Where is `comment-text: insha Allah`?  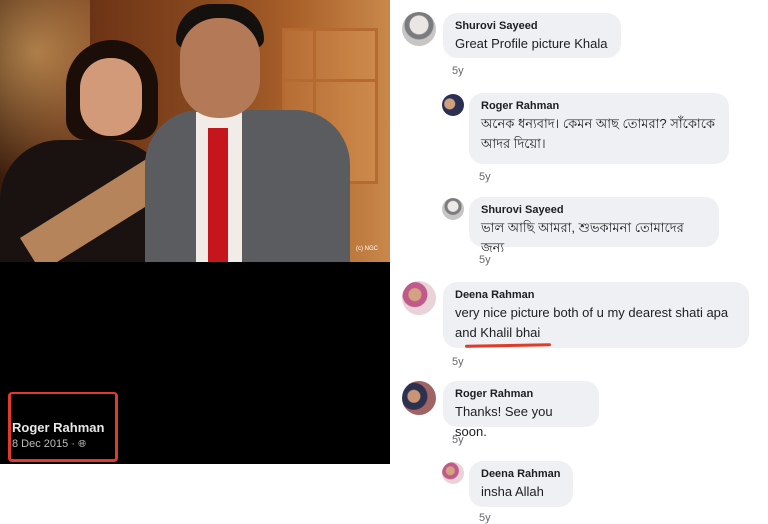 comment-text: insha Allah is located at coordinates (512, 491).